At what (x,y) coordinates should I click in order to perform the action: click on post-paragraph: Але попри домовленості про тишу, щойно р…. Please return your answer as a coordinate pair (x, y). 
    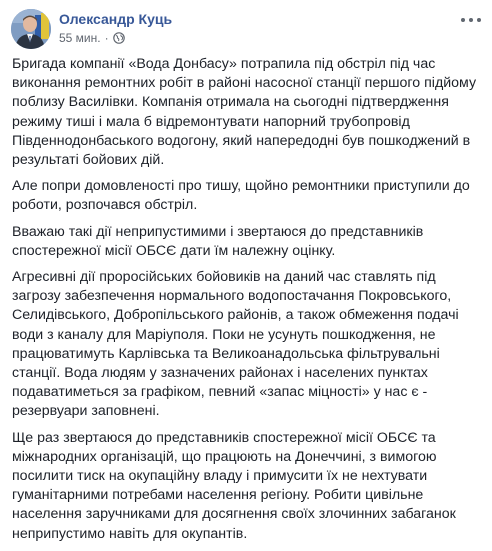
    Looking at the image, I should click on (241, 196).